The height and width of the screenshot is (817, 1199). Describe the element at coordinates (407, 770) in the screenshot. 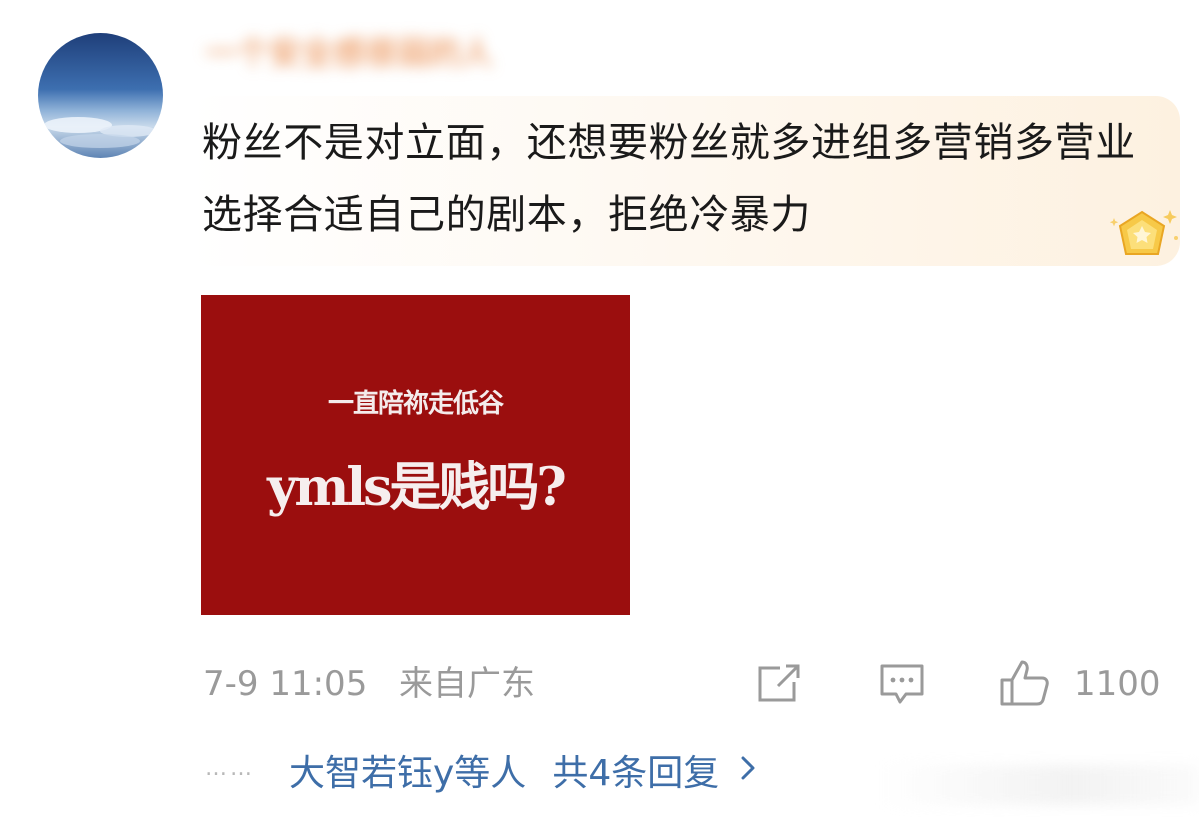

I see `reply-names-link: 大智若钰y等人` at that location.